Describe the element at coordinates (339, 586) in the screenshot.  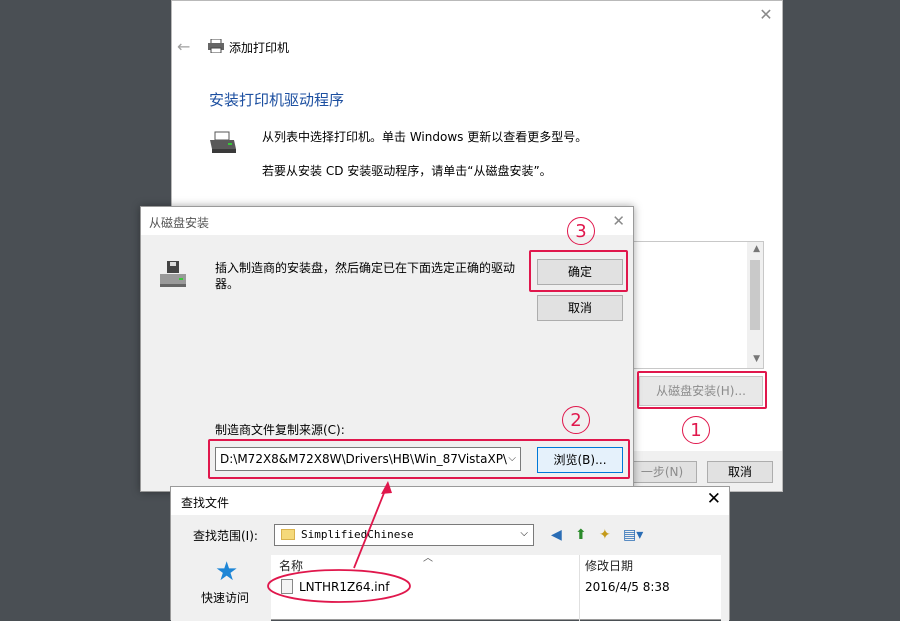
I see `file-highlight-ellipse` at that location.